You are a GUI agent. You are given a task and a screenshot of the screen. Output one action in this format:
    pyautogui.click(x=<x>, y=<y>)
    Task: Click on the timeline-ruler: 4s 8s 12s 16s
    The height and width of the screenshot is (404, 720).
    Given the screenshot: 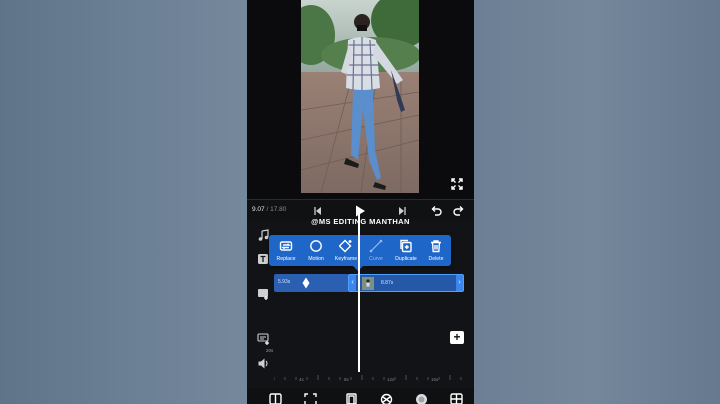 What is the action you would take?
    pyautogui.click(x=371, y=375)
    